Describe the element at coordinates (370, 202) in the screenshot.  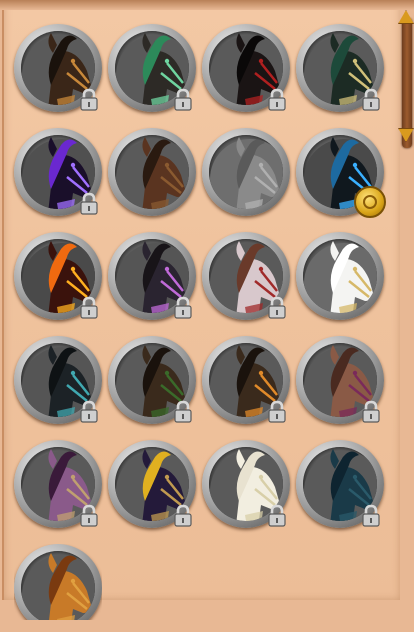
I see `gold-coin-icon` at that location.